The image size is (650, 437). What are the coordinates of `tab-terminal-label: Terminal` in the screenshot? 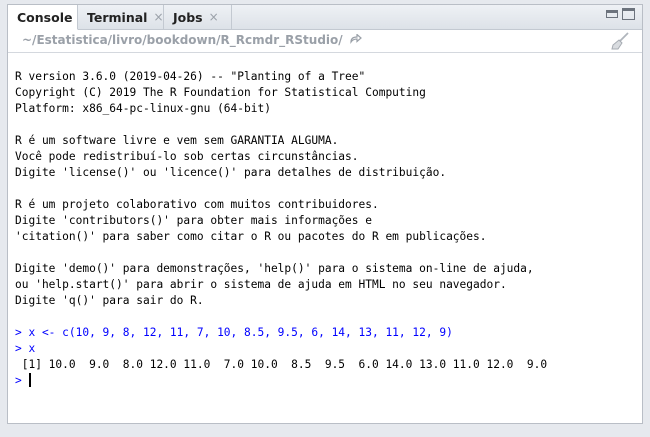 It's located at (117, 17).